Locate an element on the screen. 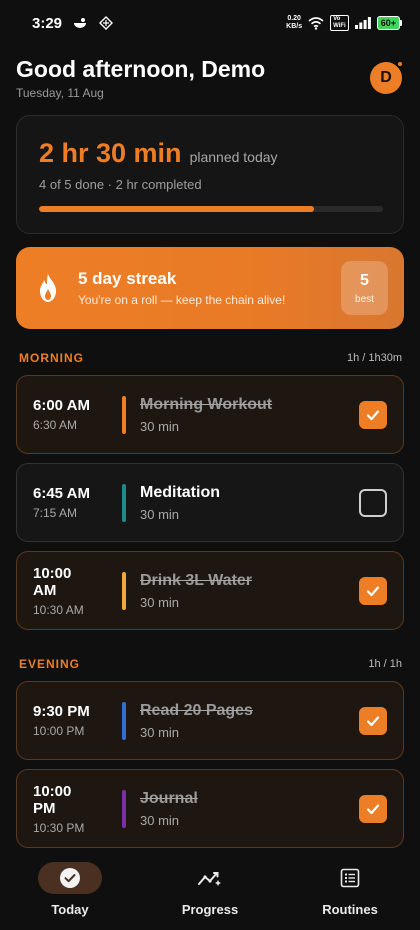 The height and width of the screenshot is (930, 420). task-end-time: 6:30 AM is located at coordinates (55, 425).